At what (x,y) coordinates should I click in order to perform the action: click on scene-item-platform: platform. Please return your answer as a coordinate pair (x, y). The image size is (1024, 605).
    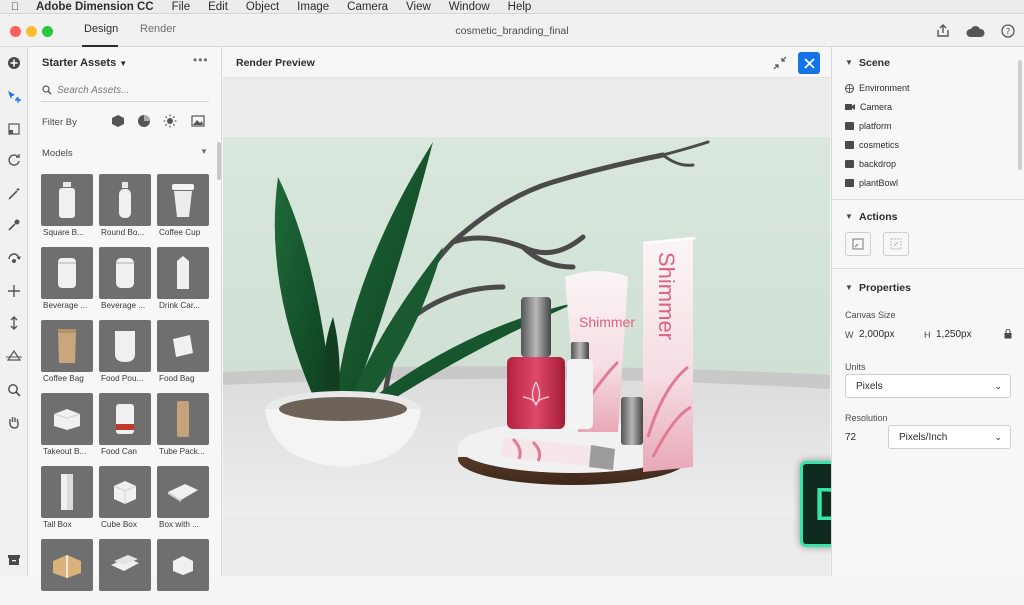
    Looking at the image, I should click on (868, 126).